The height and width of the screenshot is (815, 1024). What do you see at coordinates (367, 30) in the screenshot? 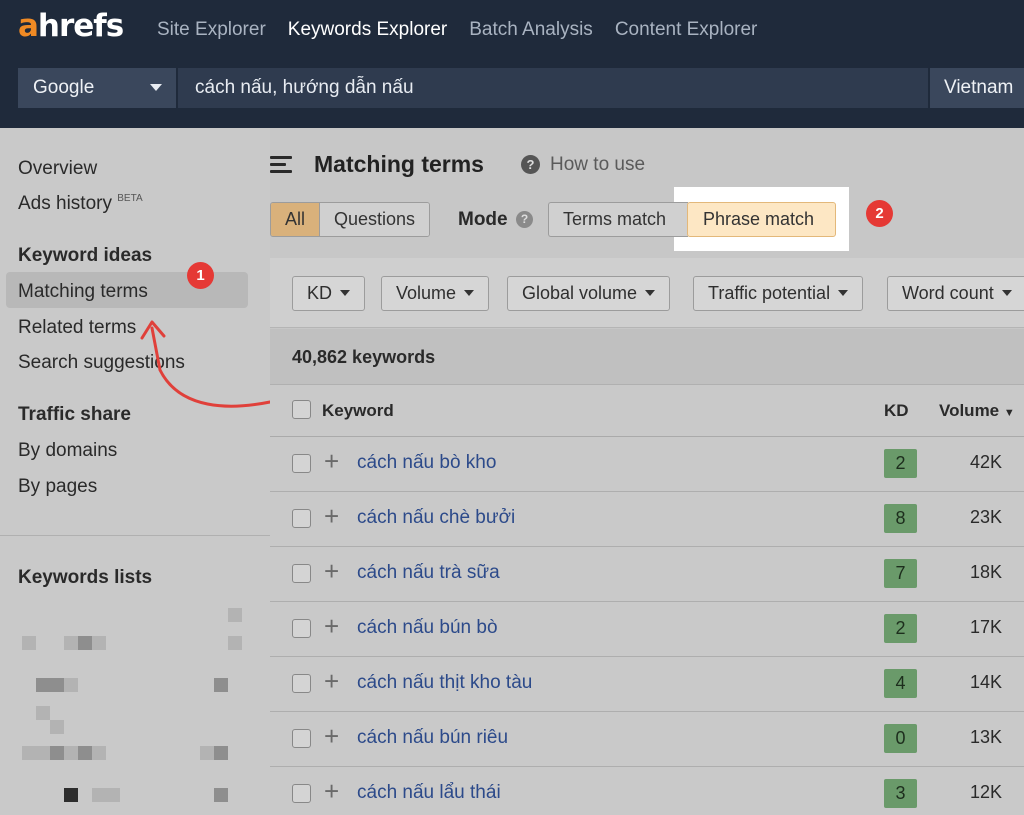
I see `nav-keywords-explorer: Keywords Explorer` at bounding box center [367, 30].